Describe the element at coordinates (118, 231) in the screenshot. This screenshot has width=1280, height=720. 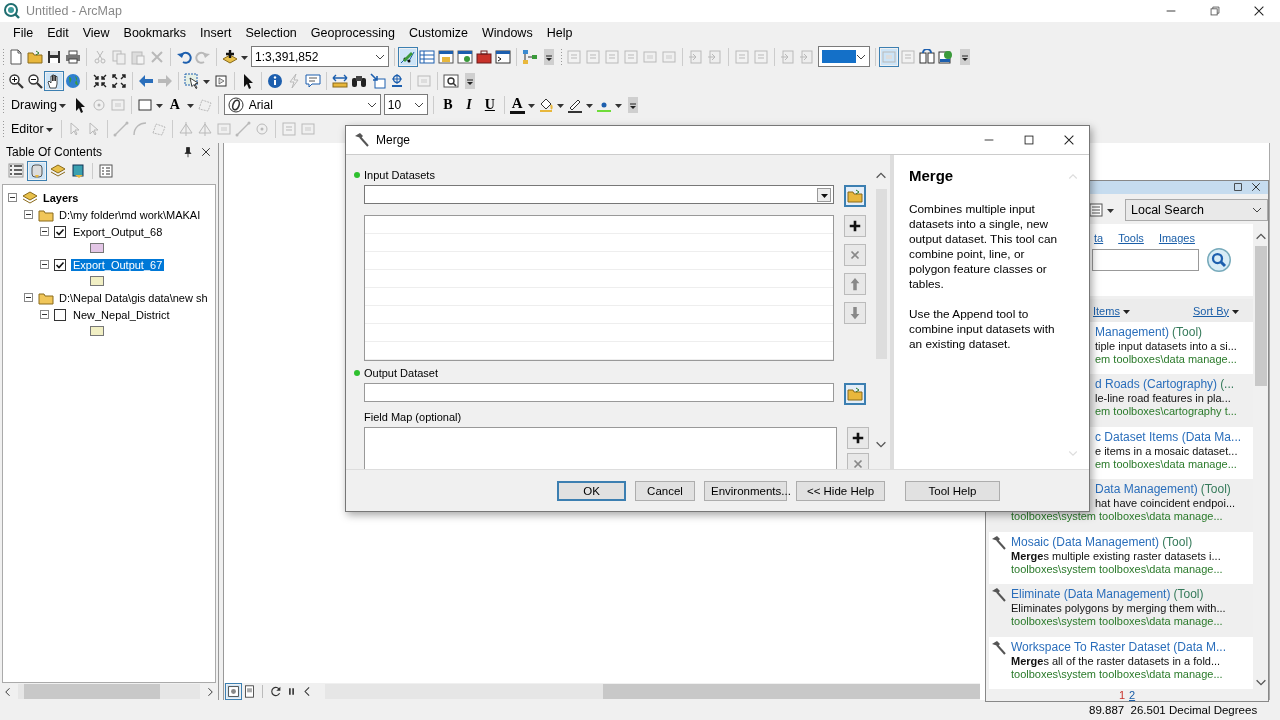
I see `layer-name: Export_Output_68` at that location.